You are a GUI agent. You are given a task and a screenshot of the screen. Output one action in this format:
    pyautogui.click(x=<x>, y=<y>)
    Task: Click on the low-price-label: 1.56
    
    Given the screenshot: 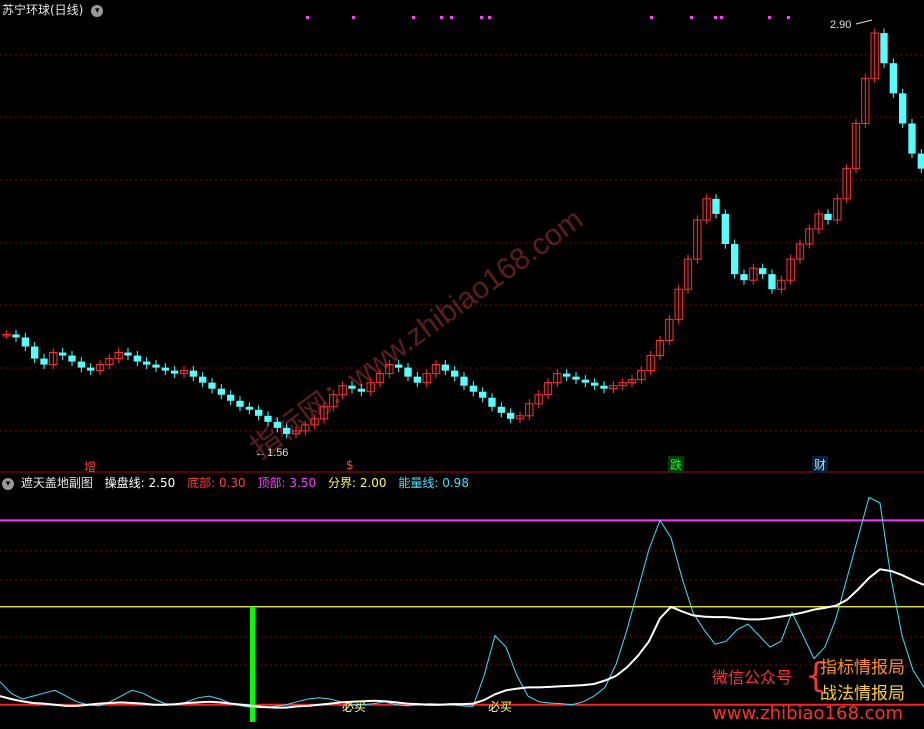 What is the action you would take?
    pyautogui.click(x=277, y=453)
    